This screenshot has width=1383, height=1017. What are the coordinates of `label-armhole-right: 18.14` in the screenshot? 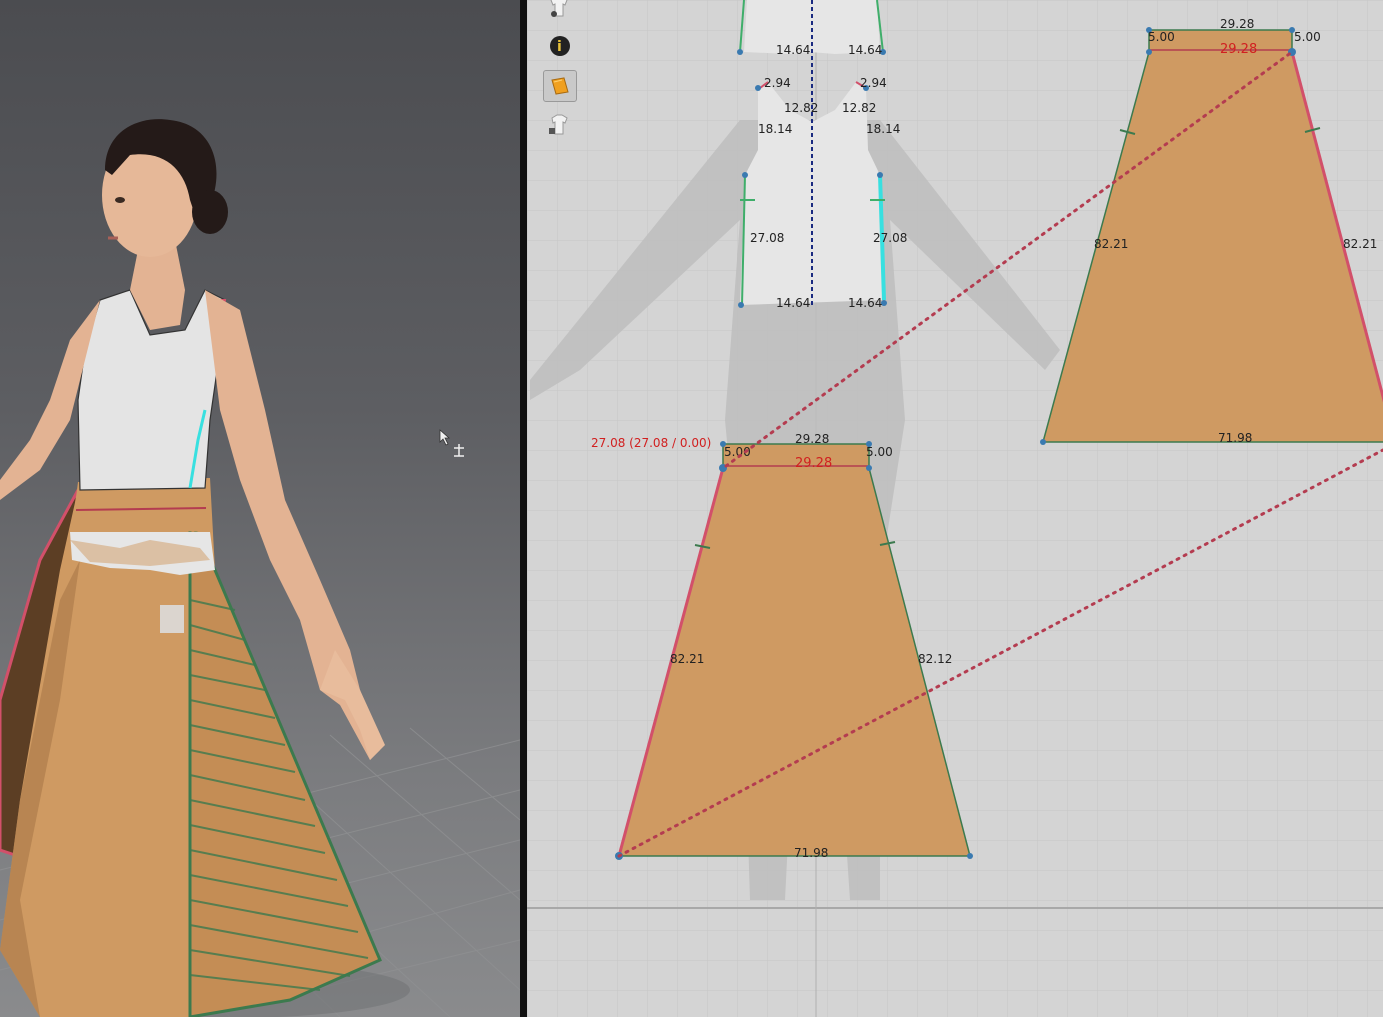 It's located at (883, 129).